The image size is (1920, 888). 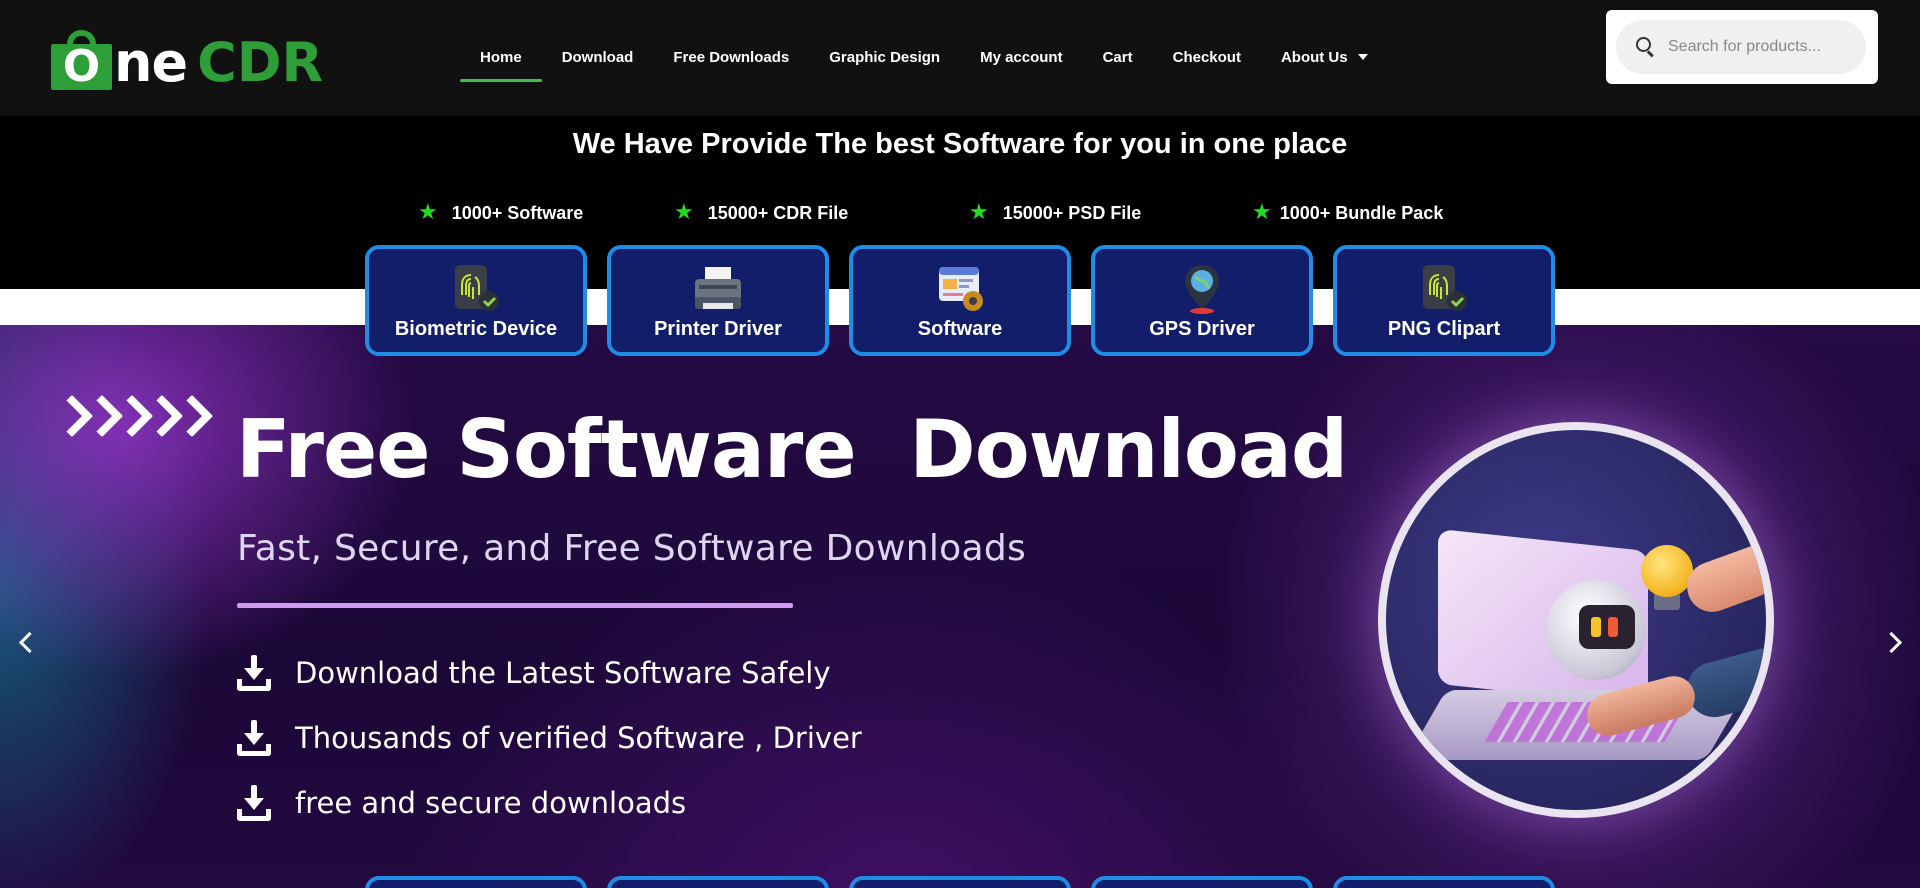 I want to click on hero-title: Free Software Download, so click(x=792, y=449).